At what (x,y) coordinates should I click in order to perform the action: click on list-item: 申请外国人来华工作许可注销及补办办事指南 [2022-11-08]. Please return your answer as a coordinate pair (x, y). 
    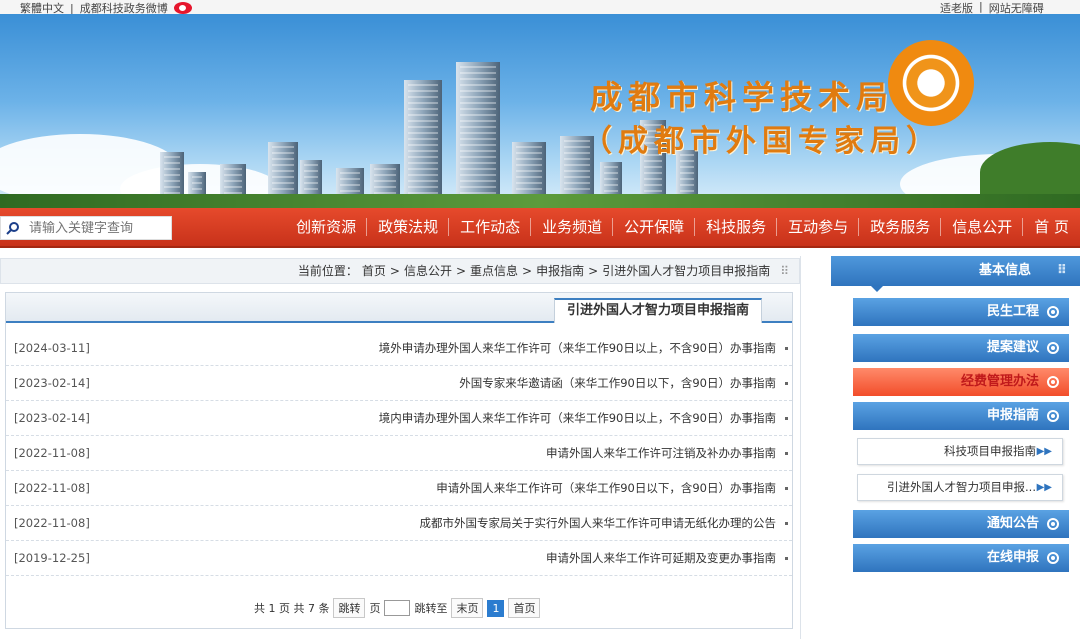
    Looking at the image, I should click on (399, 453).